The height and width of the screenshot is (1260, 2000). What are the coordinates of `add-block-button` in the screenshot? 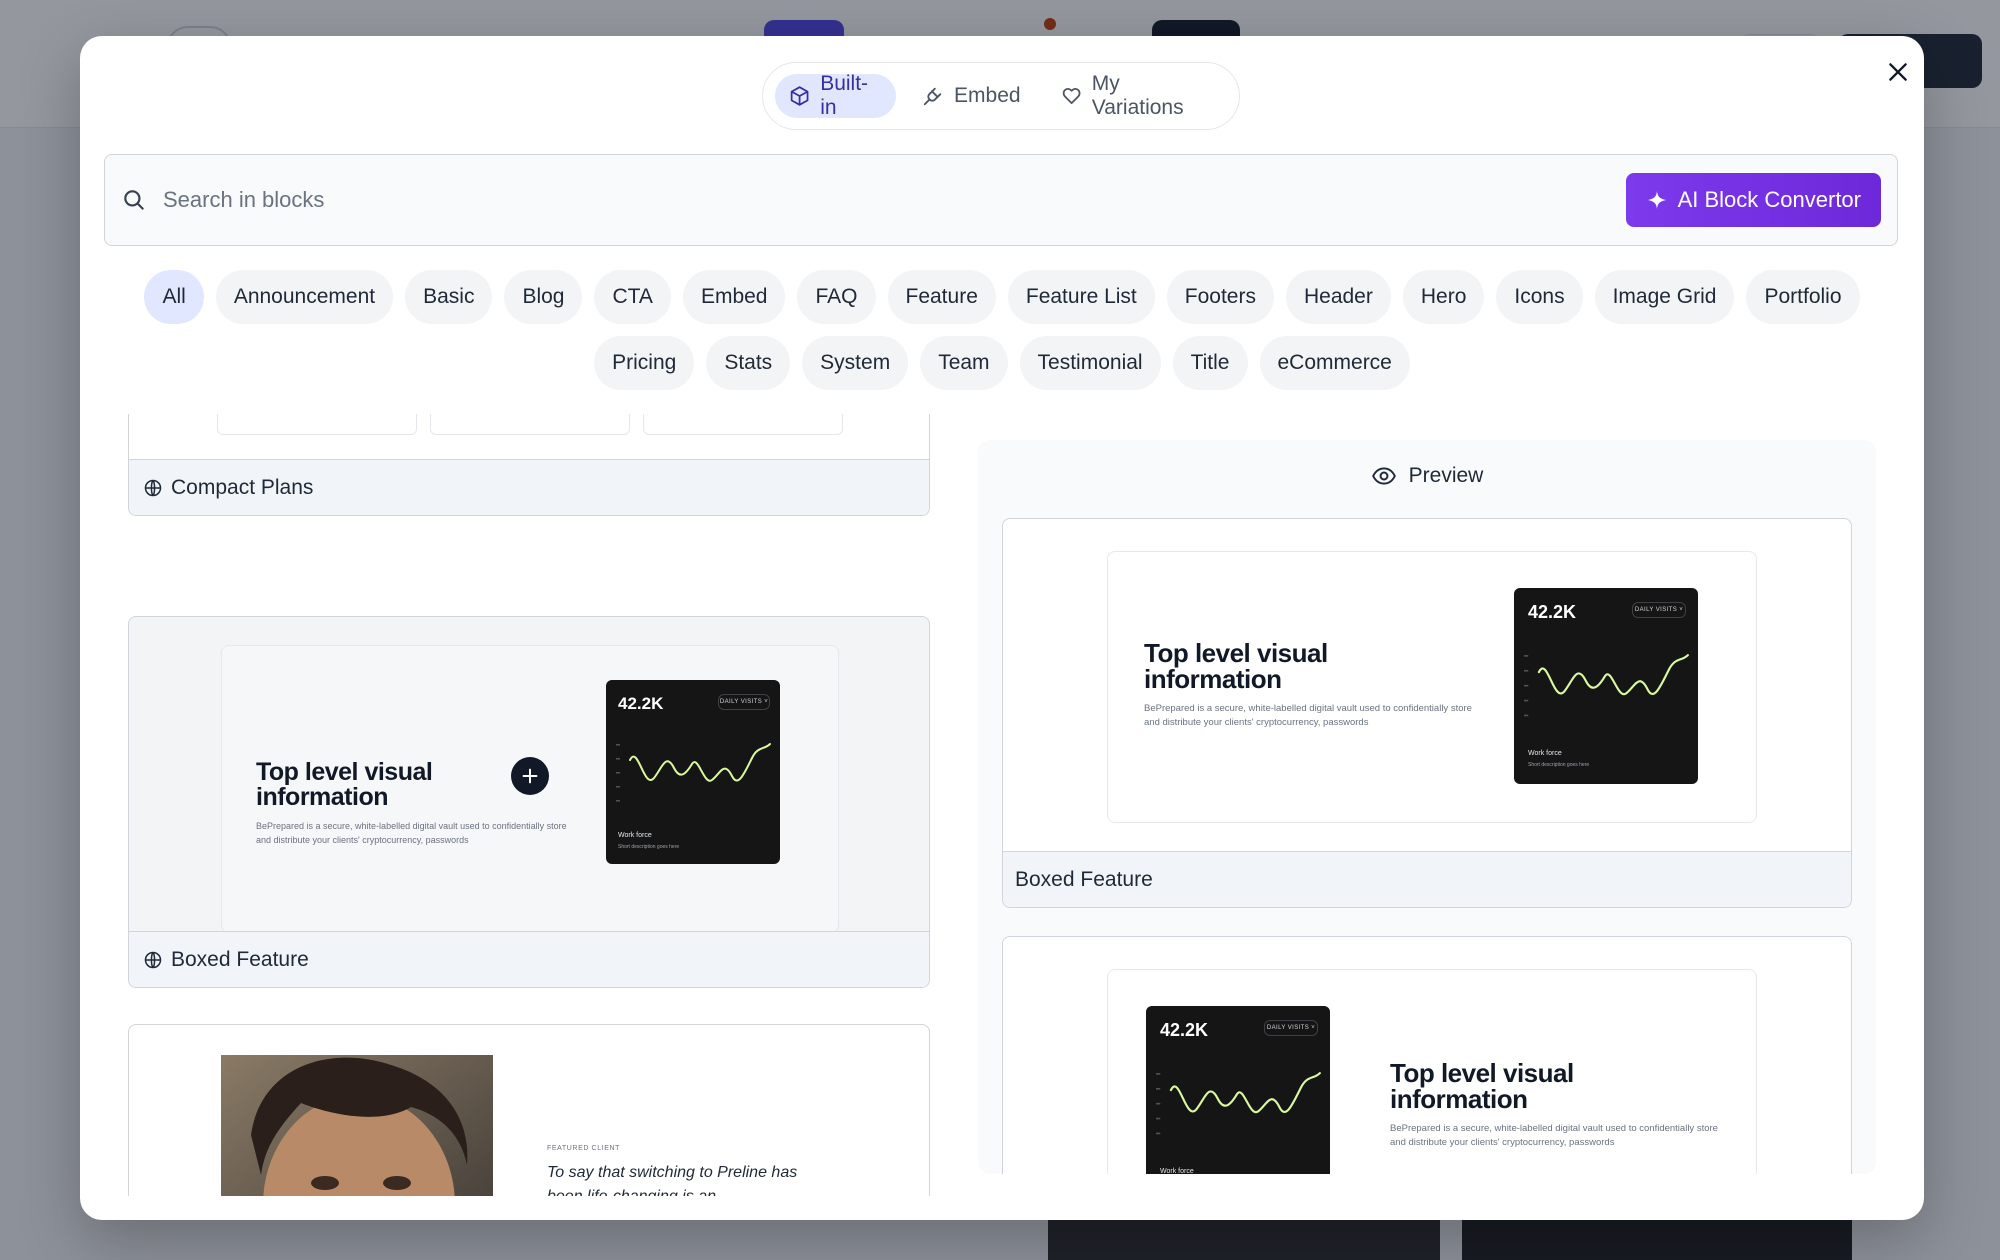 It's located at (530, 776).